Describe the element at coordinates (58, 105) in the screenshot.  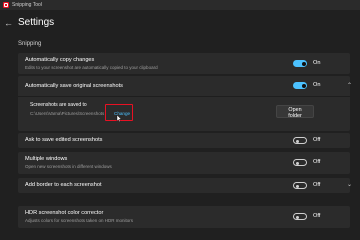
I see `save-location-label: Screenshots are saved to` at that location.